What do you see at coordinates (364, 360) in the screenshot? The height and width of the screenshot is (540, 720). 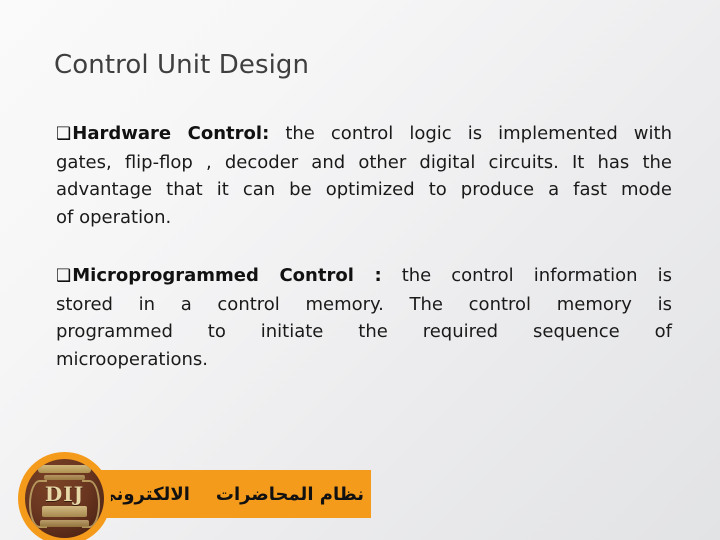 I see `bullet-line: microoperations.` at bounding box center [364, 360].